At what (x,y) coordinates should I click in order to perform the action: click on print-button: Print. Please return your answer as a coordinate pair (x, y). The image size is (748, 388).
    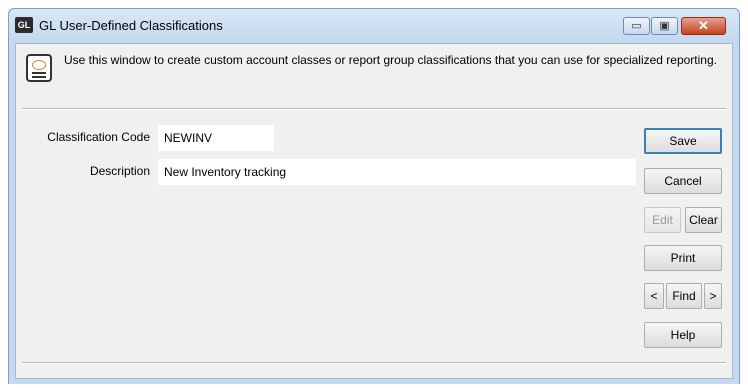
    Looking at the image, I should click on (683, 258).